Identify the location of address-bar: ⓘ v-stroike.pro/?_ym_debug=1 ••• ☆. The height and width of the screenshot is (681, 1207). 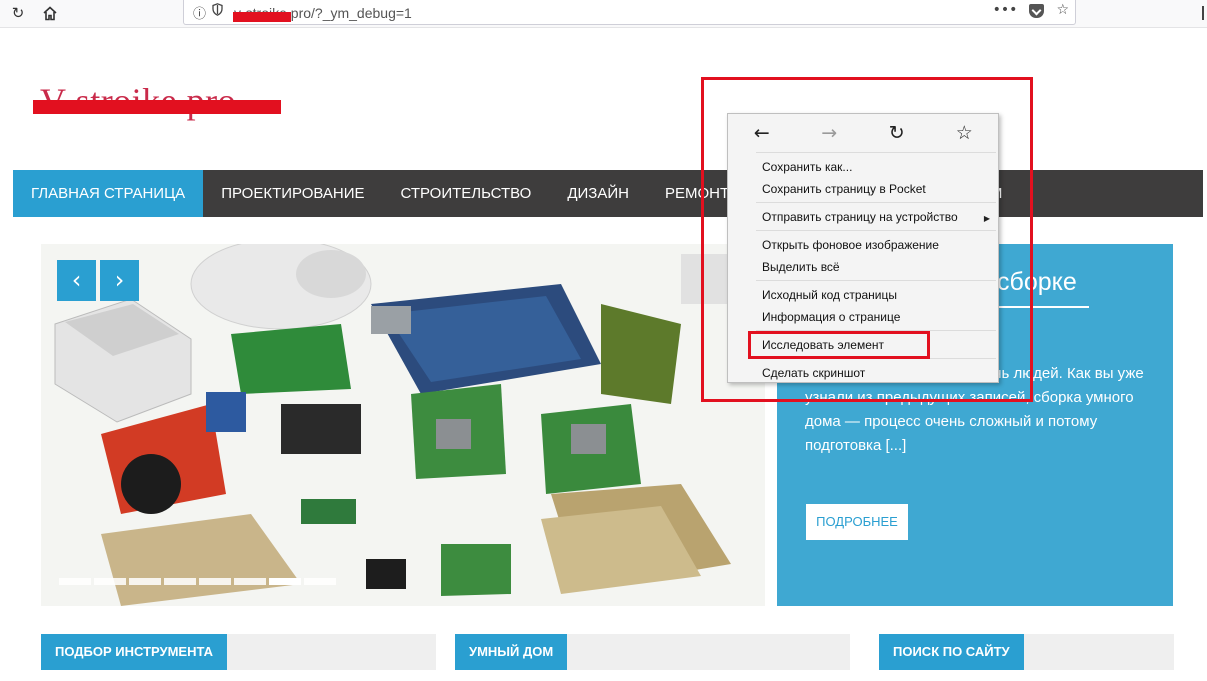
(629, 12).